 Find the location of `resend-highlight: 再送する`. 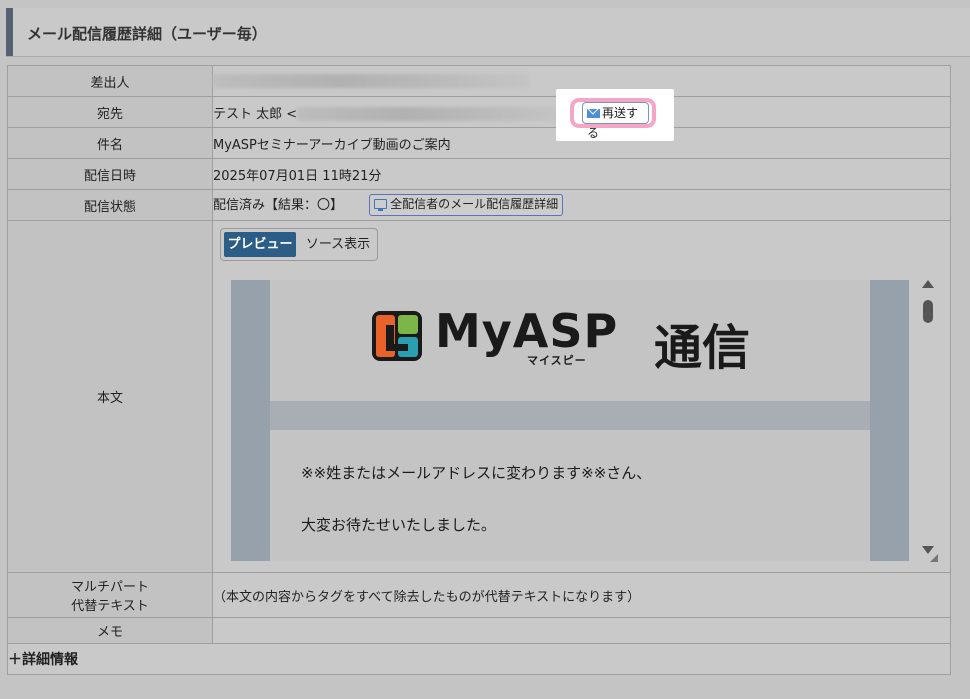

resend-highlight: 再送する is located at coordinates (615, 115).